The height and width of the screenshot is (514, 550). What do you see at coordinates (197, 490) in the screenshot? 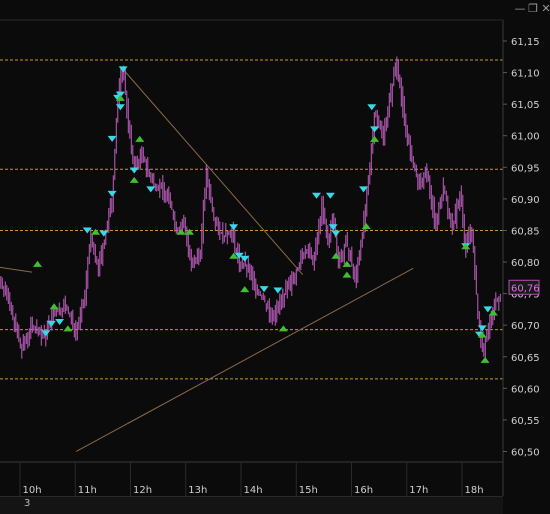
I see `x-tick-label: 13h` at bounding box center [197, 490].